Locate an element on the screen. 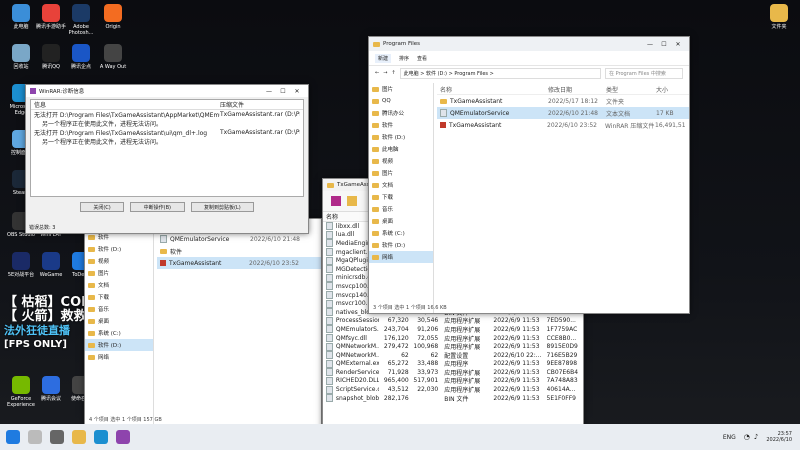  desktop-icon-4: Origin is located at coordinates (113, 17).